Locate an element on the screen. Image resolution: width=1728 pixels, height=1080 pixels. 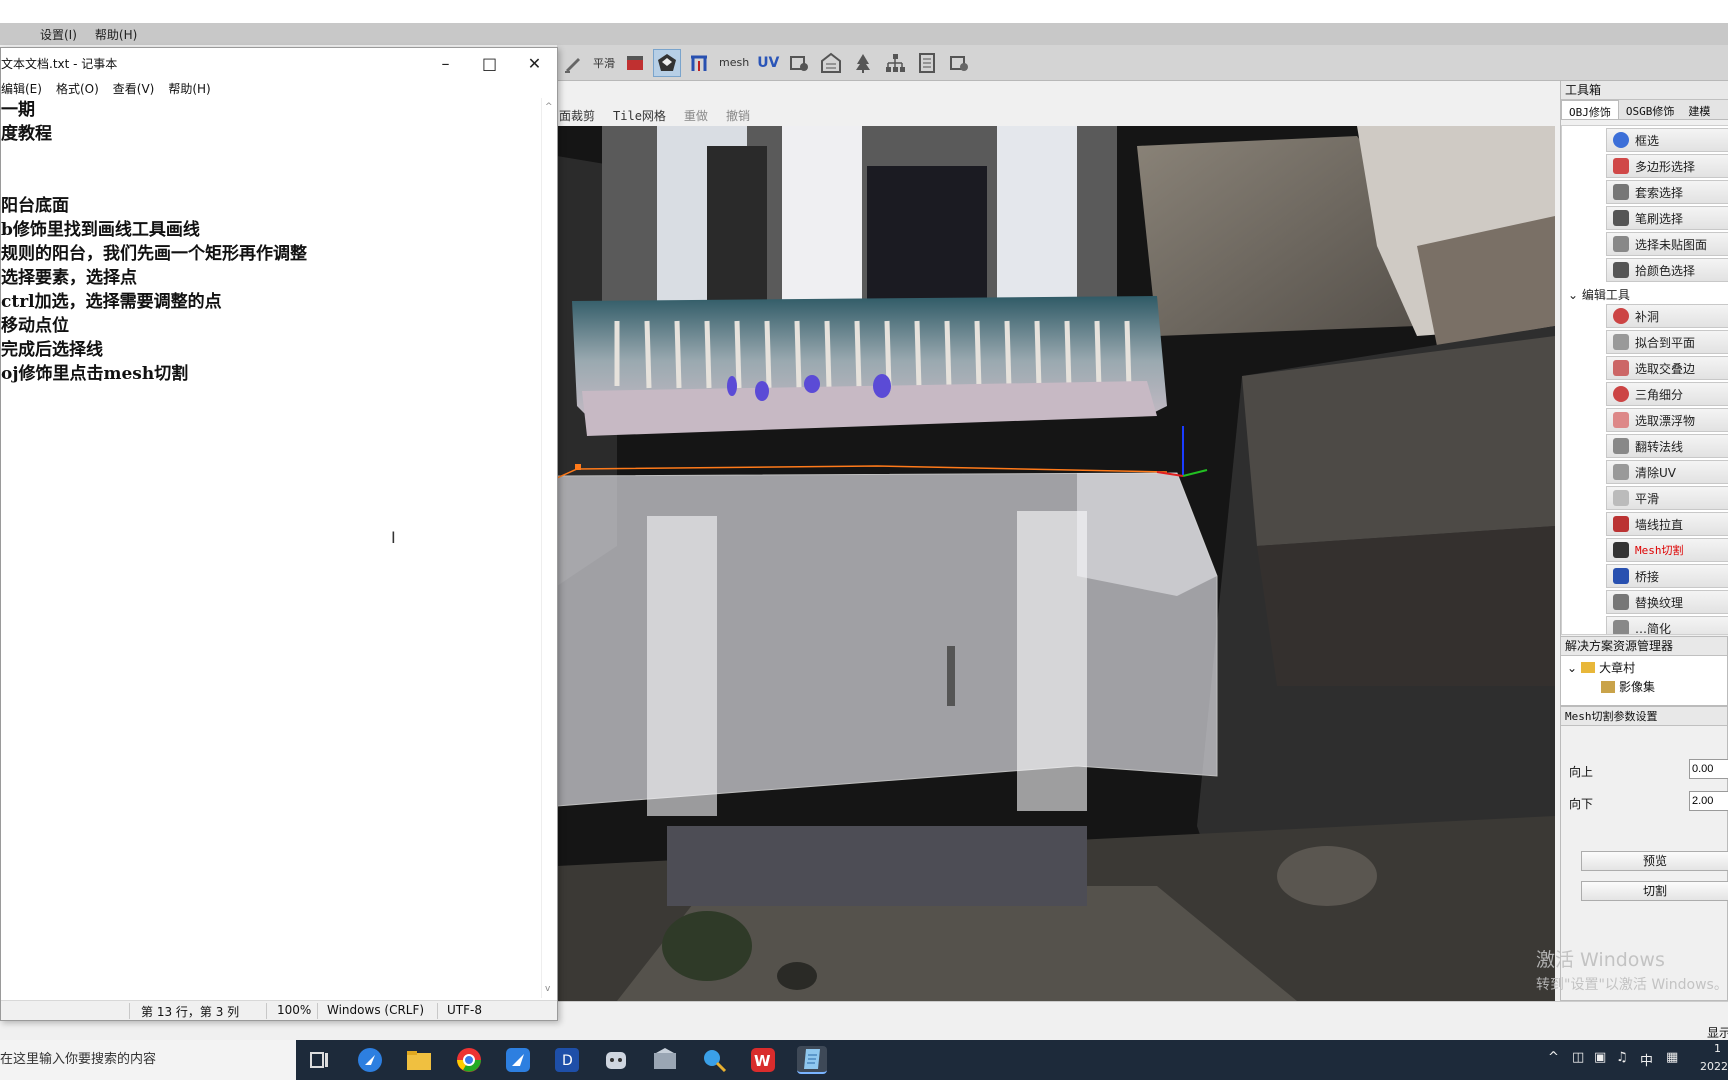
tool-bridge: 桥接 is located at coordinates (1667, 576).